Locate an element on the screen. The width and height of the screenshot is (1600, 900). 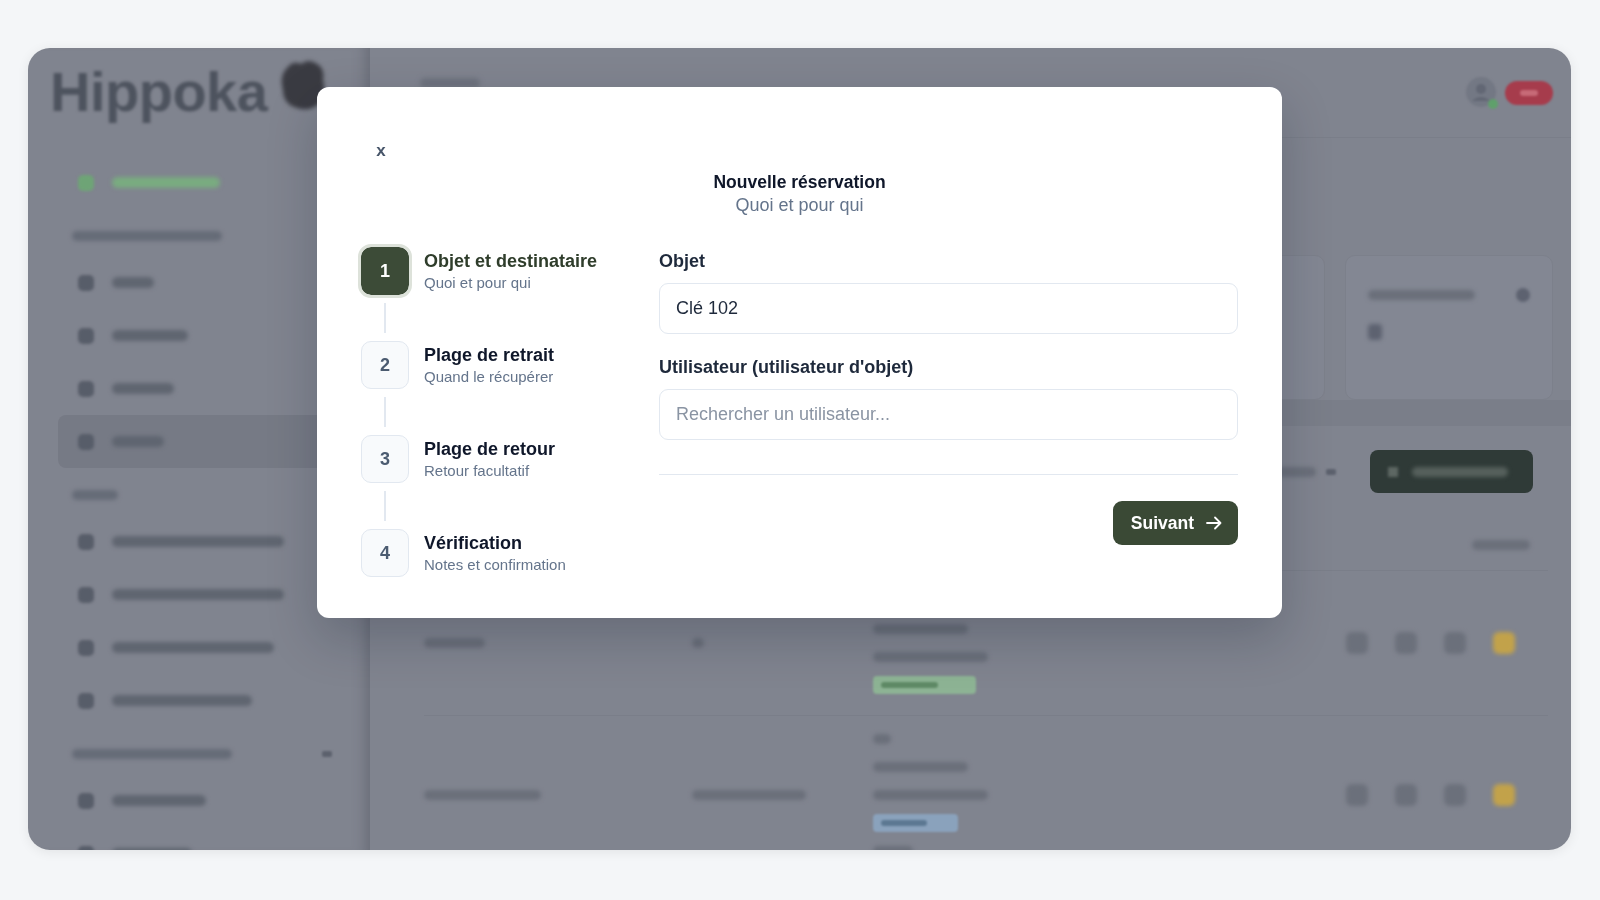
step-subtitle: Quand le récupérer is located at coordinates (489, 376).